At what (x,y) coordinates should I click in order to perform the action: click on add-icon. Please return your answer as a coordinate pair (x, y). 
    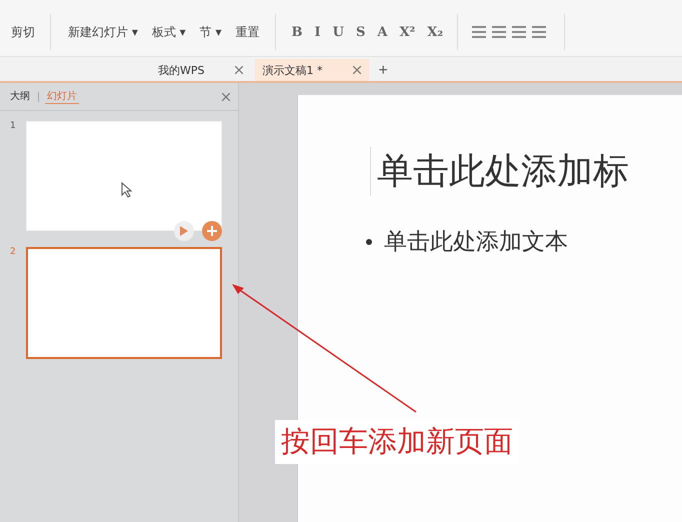
    Looking at the image, I should click on (212, 231).